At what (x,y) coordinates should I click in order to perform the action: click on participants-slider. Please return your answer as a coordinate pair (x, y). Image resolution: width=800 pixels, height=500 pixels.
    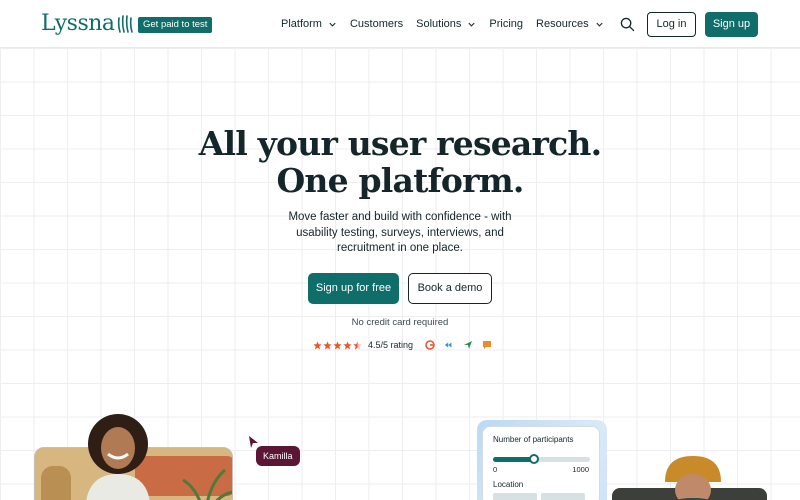
    Looking at the image, I should click on (541, 459).